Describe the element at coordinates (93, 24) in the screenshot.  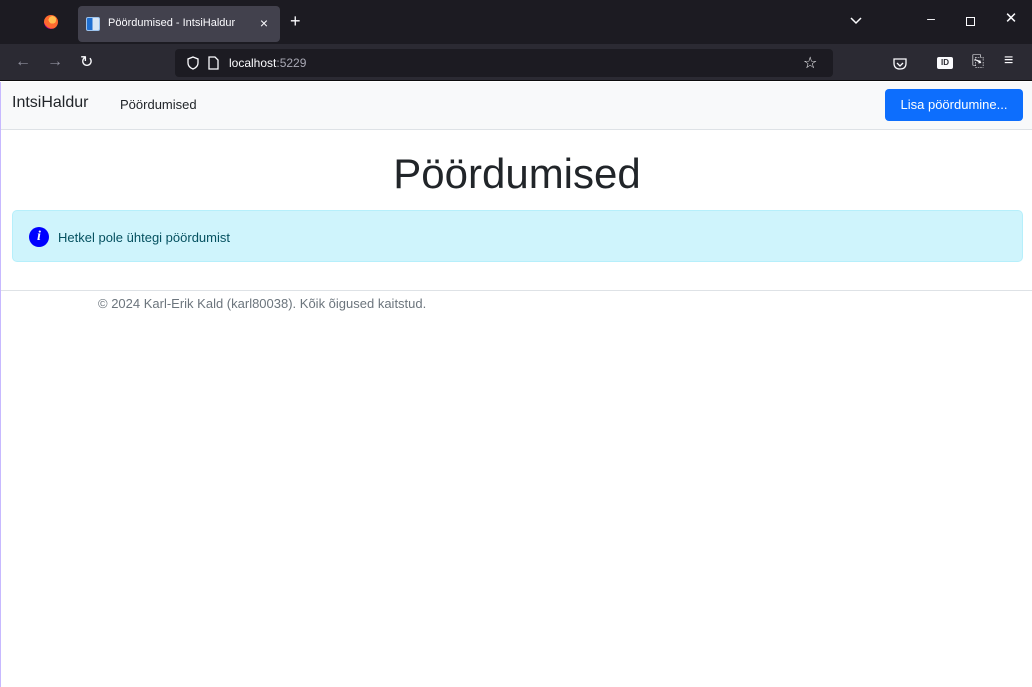
I see `page-favicon-icon` at that location.